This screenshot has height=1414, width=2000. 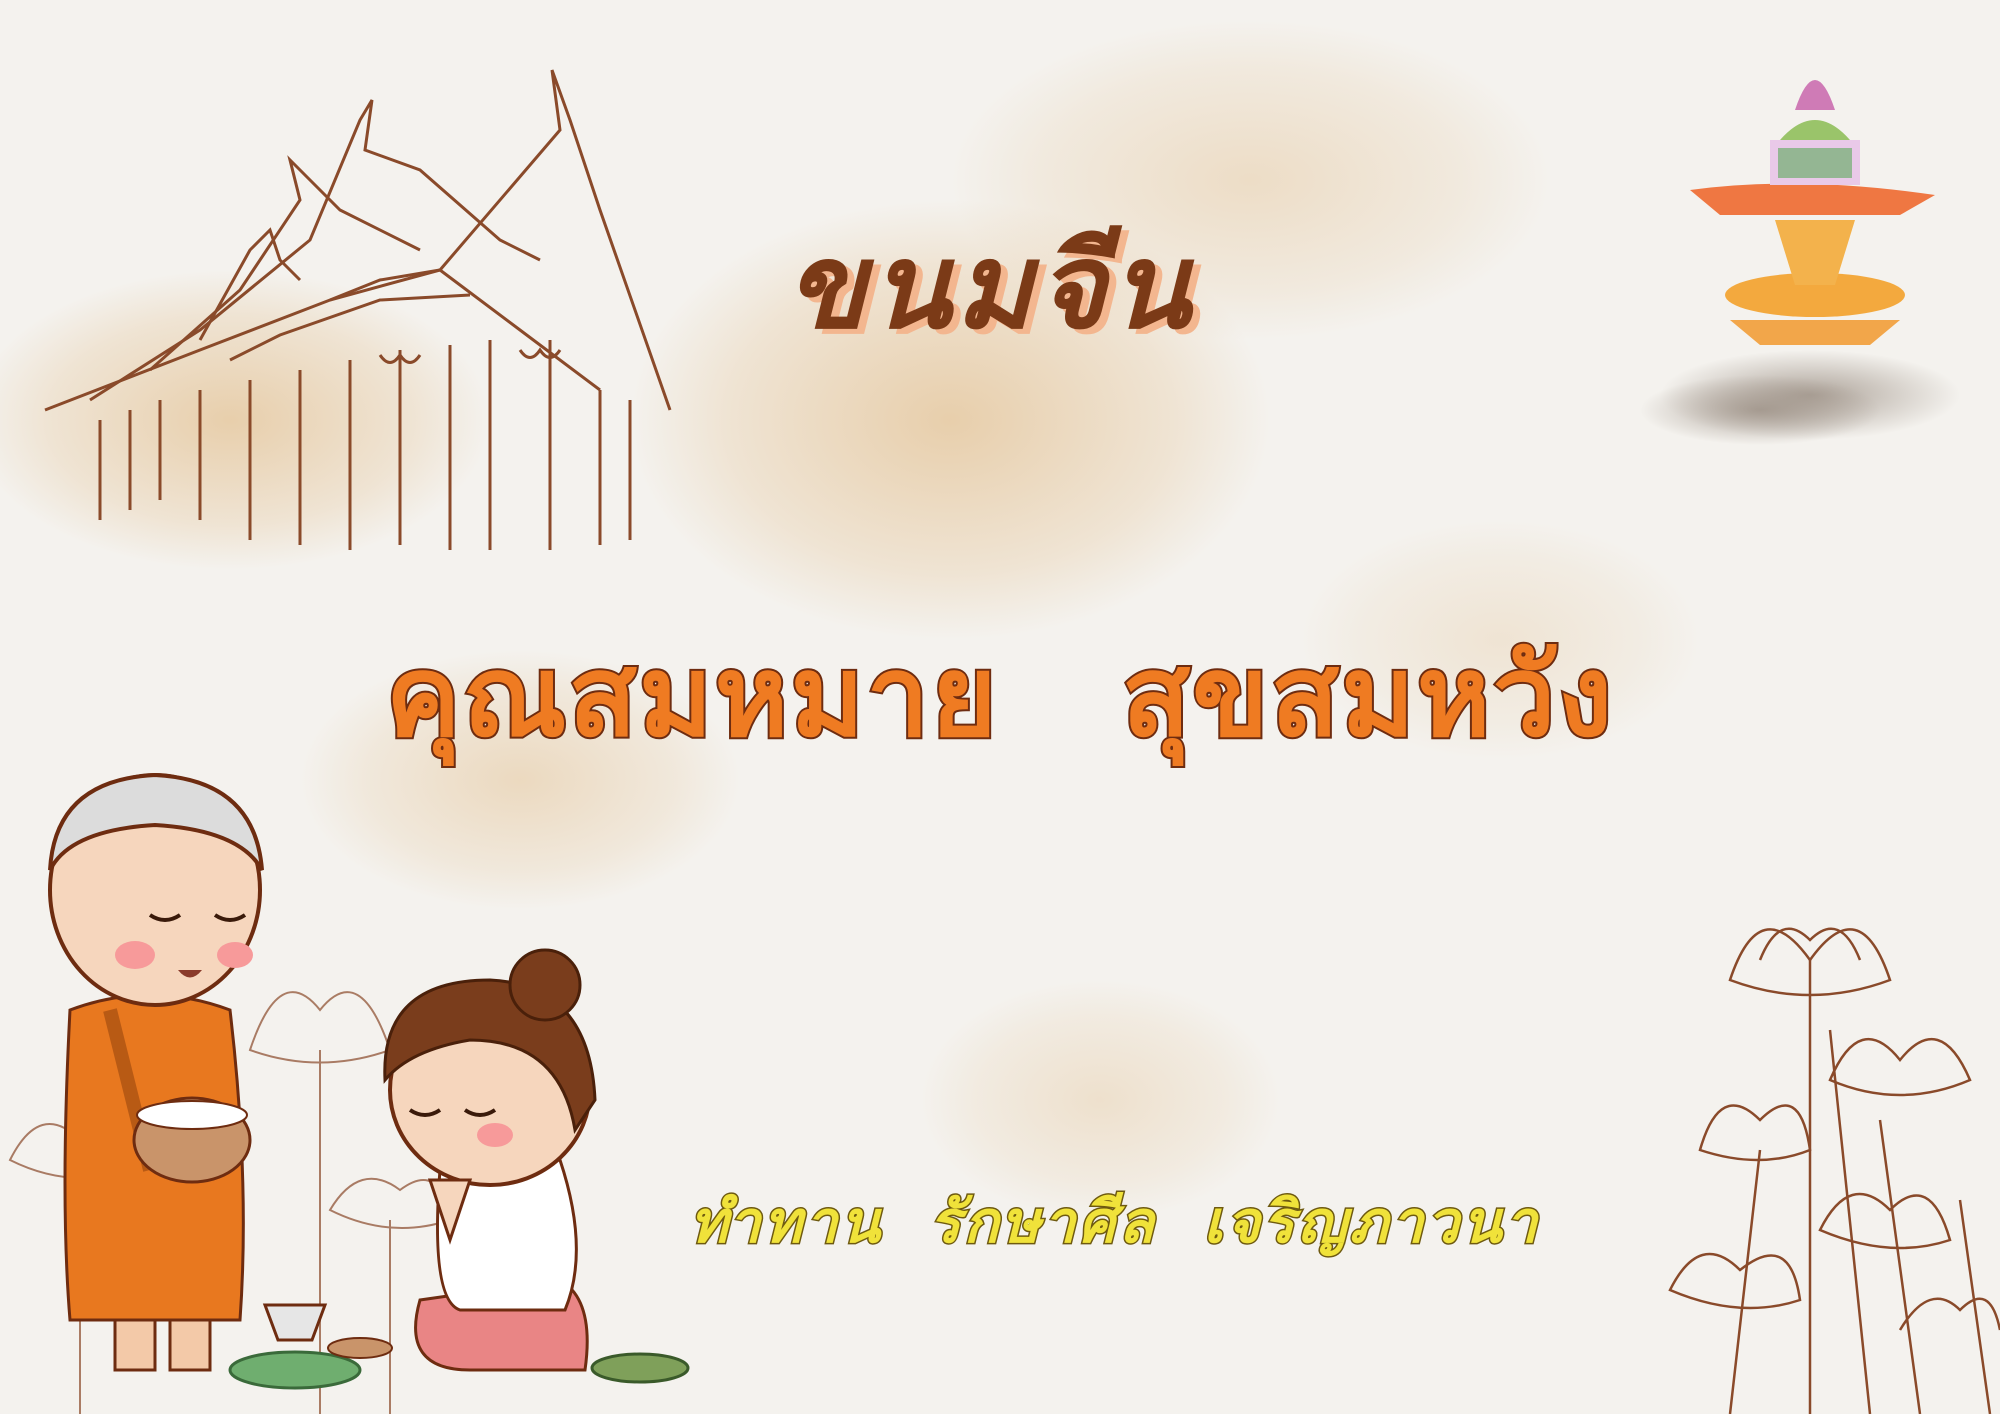 I want to click on praying-woman-cartoon, so click(x=459, y=1169).